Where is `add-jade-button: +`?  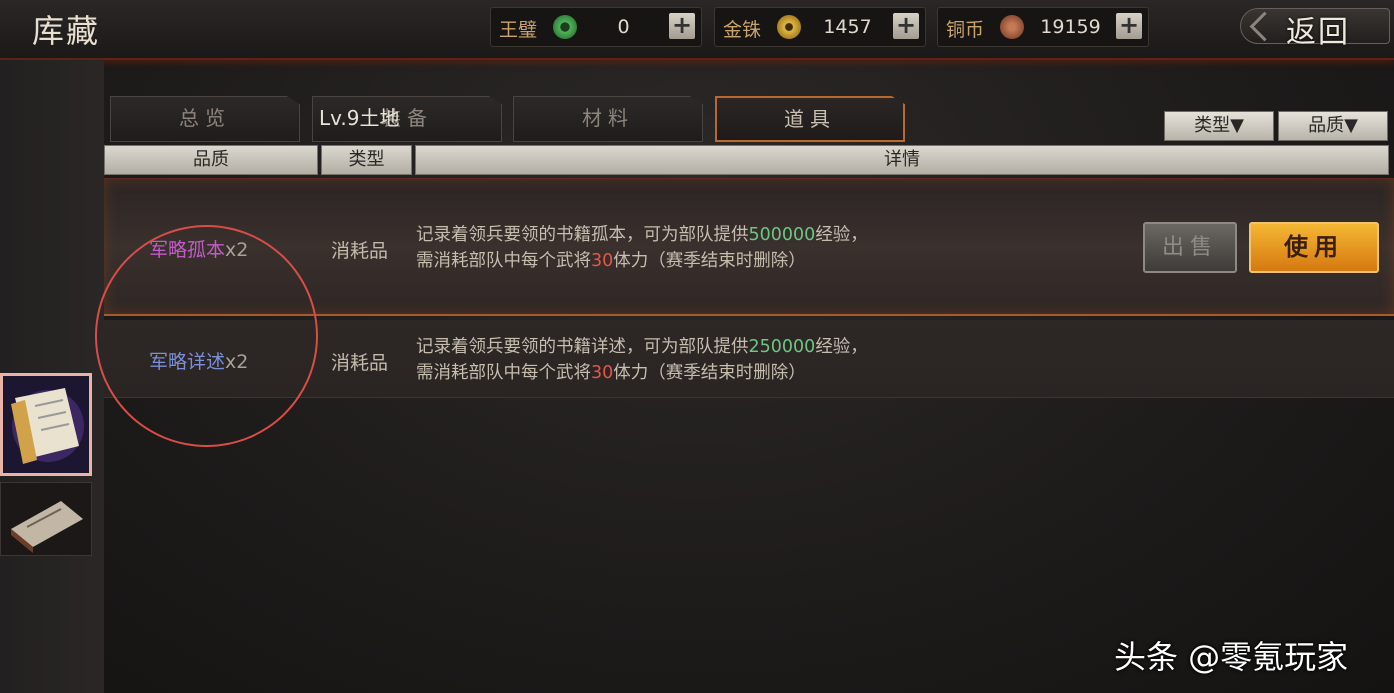 add-jade-button: + is located at coordinates (682, 26).